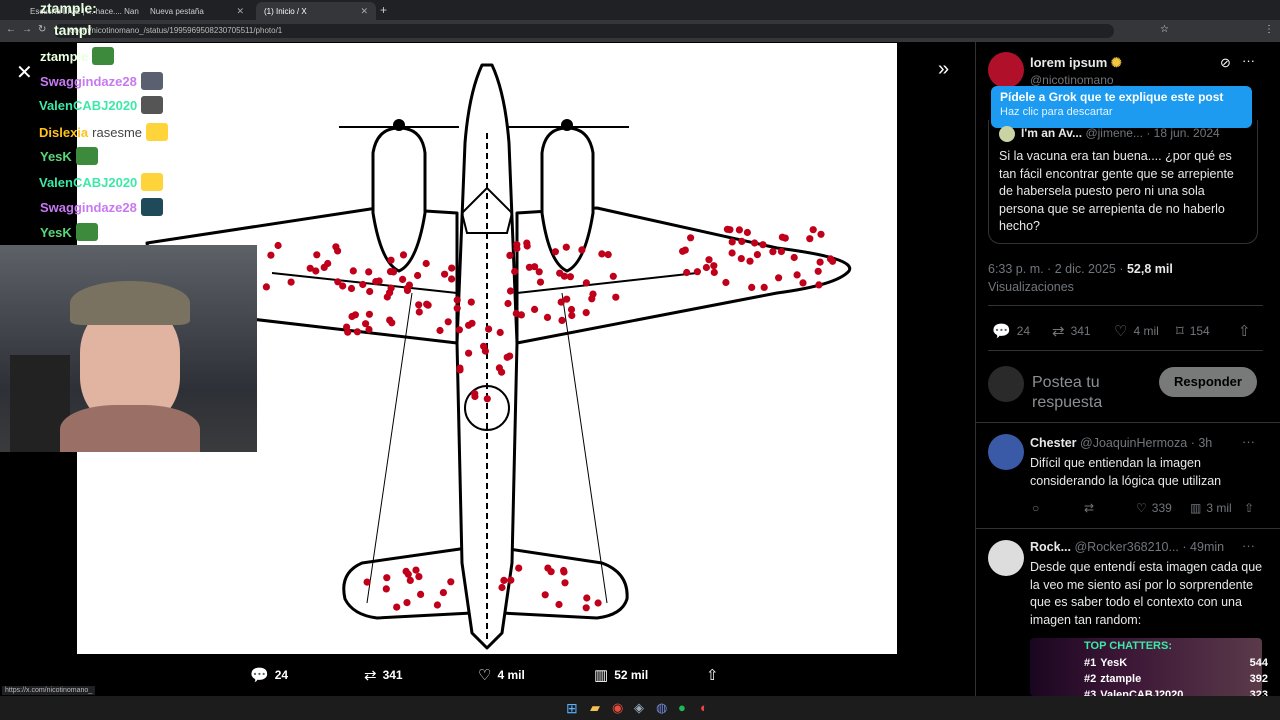  I want to click on chatter-rank: #1, so click(1090, 663).